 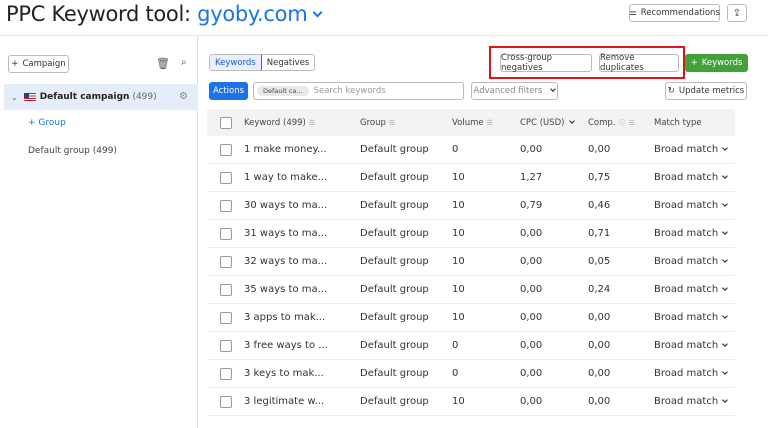 I want to click on column-header-comp: Comp. ⓘ ☰, so click(x=621, y=123).